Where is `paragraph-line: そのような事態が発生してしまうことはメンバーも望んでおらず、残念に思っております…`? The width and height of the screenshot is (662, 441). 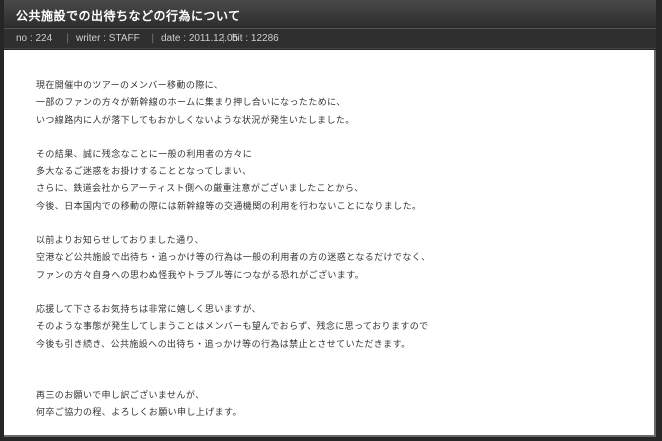 paragraph-line: そのような事態が発生してしまうことはメンバーも望んでおらず、残念に思っております… is located at coordinates (232, 327).